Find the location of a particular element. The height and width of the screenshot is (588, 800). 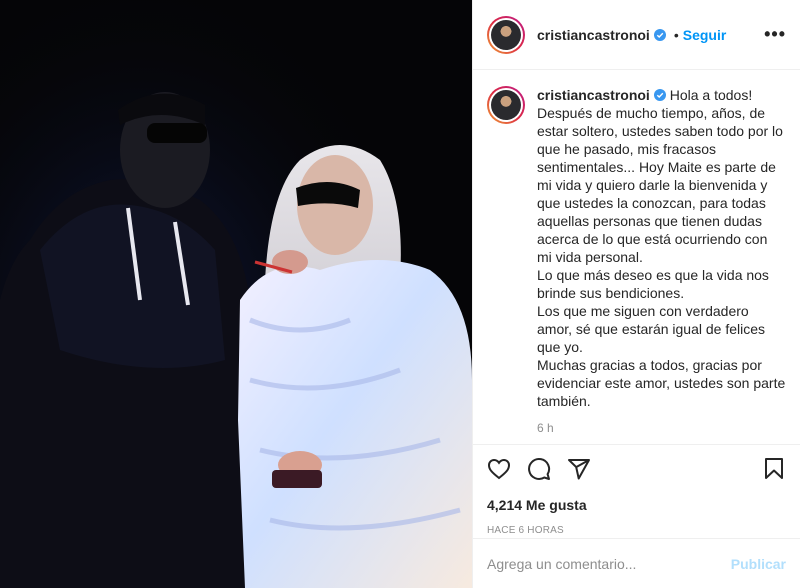

more-options-icon: ••• is located at coordinates (775, 34).